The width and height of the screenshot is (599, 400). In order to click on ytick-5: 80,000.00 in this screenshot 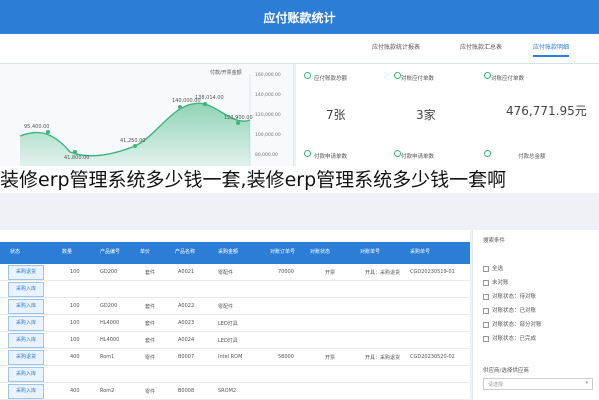, I will do `click(266, 155)`.